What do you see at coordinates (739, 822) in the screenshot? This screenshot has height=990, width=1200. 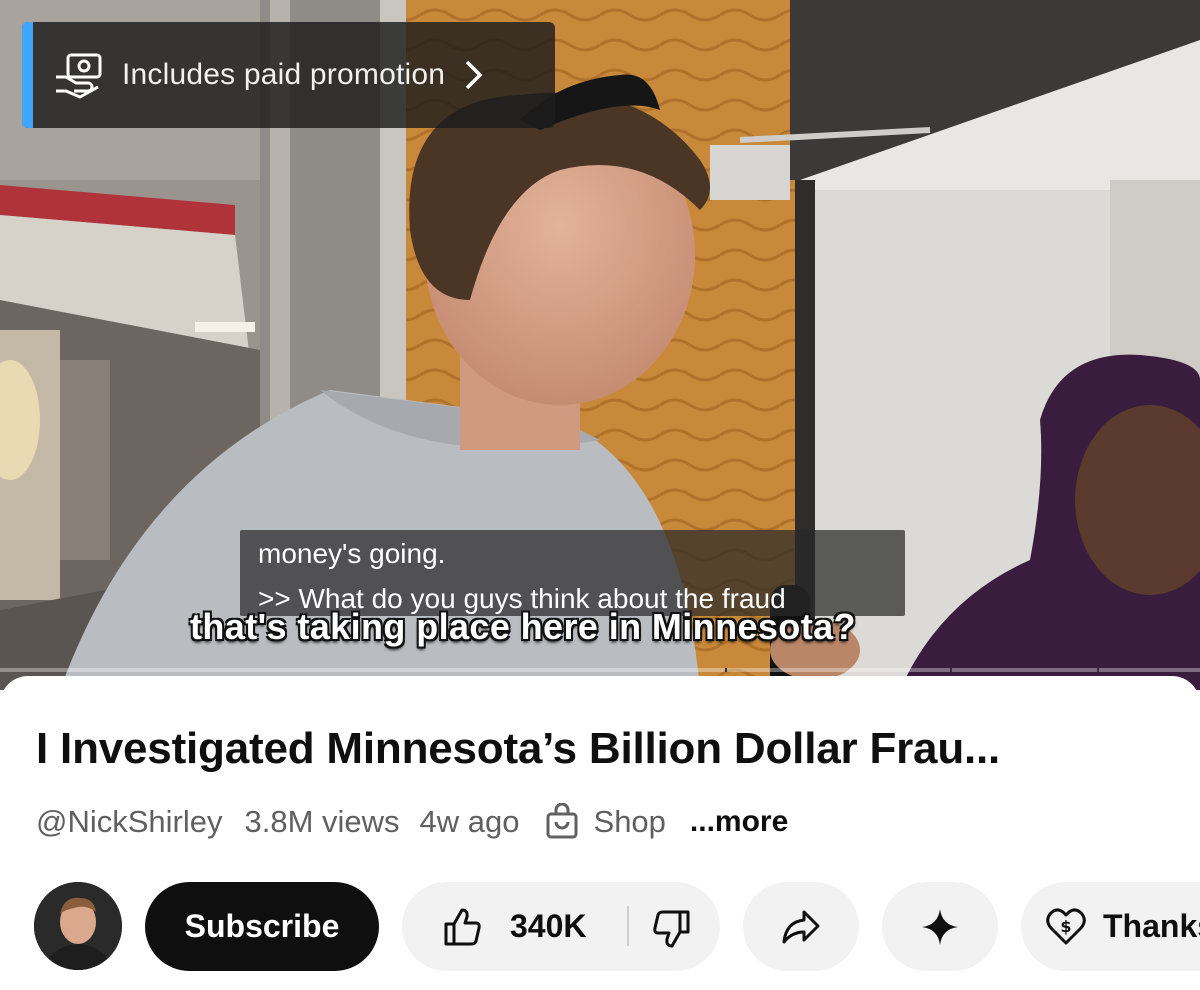 I see `more-link: ...more` at bounding box center [739, 822].